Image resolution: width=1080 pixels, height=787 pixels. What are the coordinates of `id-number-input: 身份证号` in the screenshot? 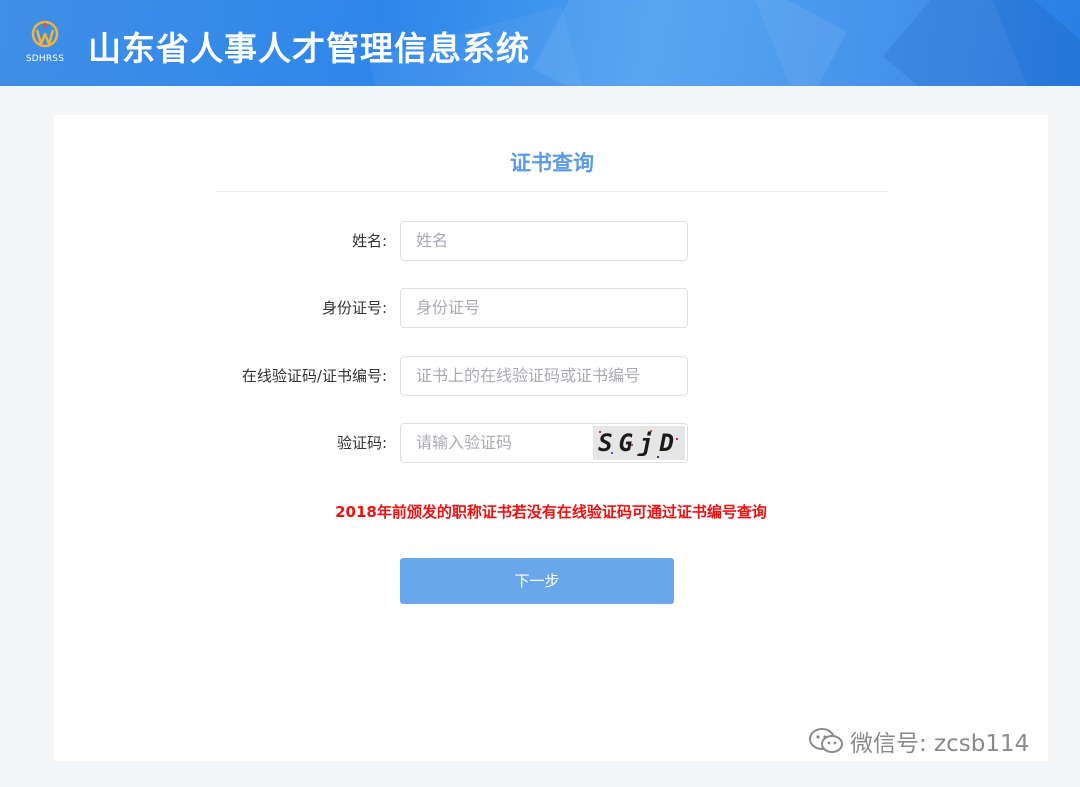 It's located at (544, 308).